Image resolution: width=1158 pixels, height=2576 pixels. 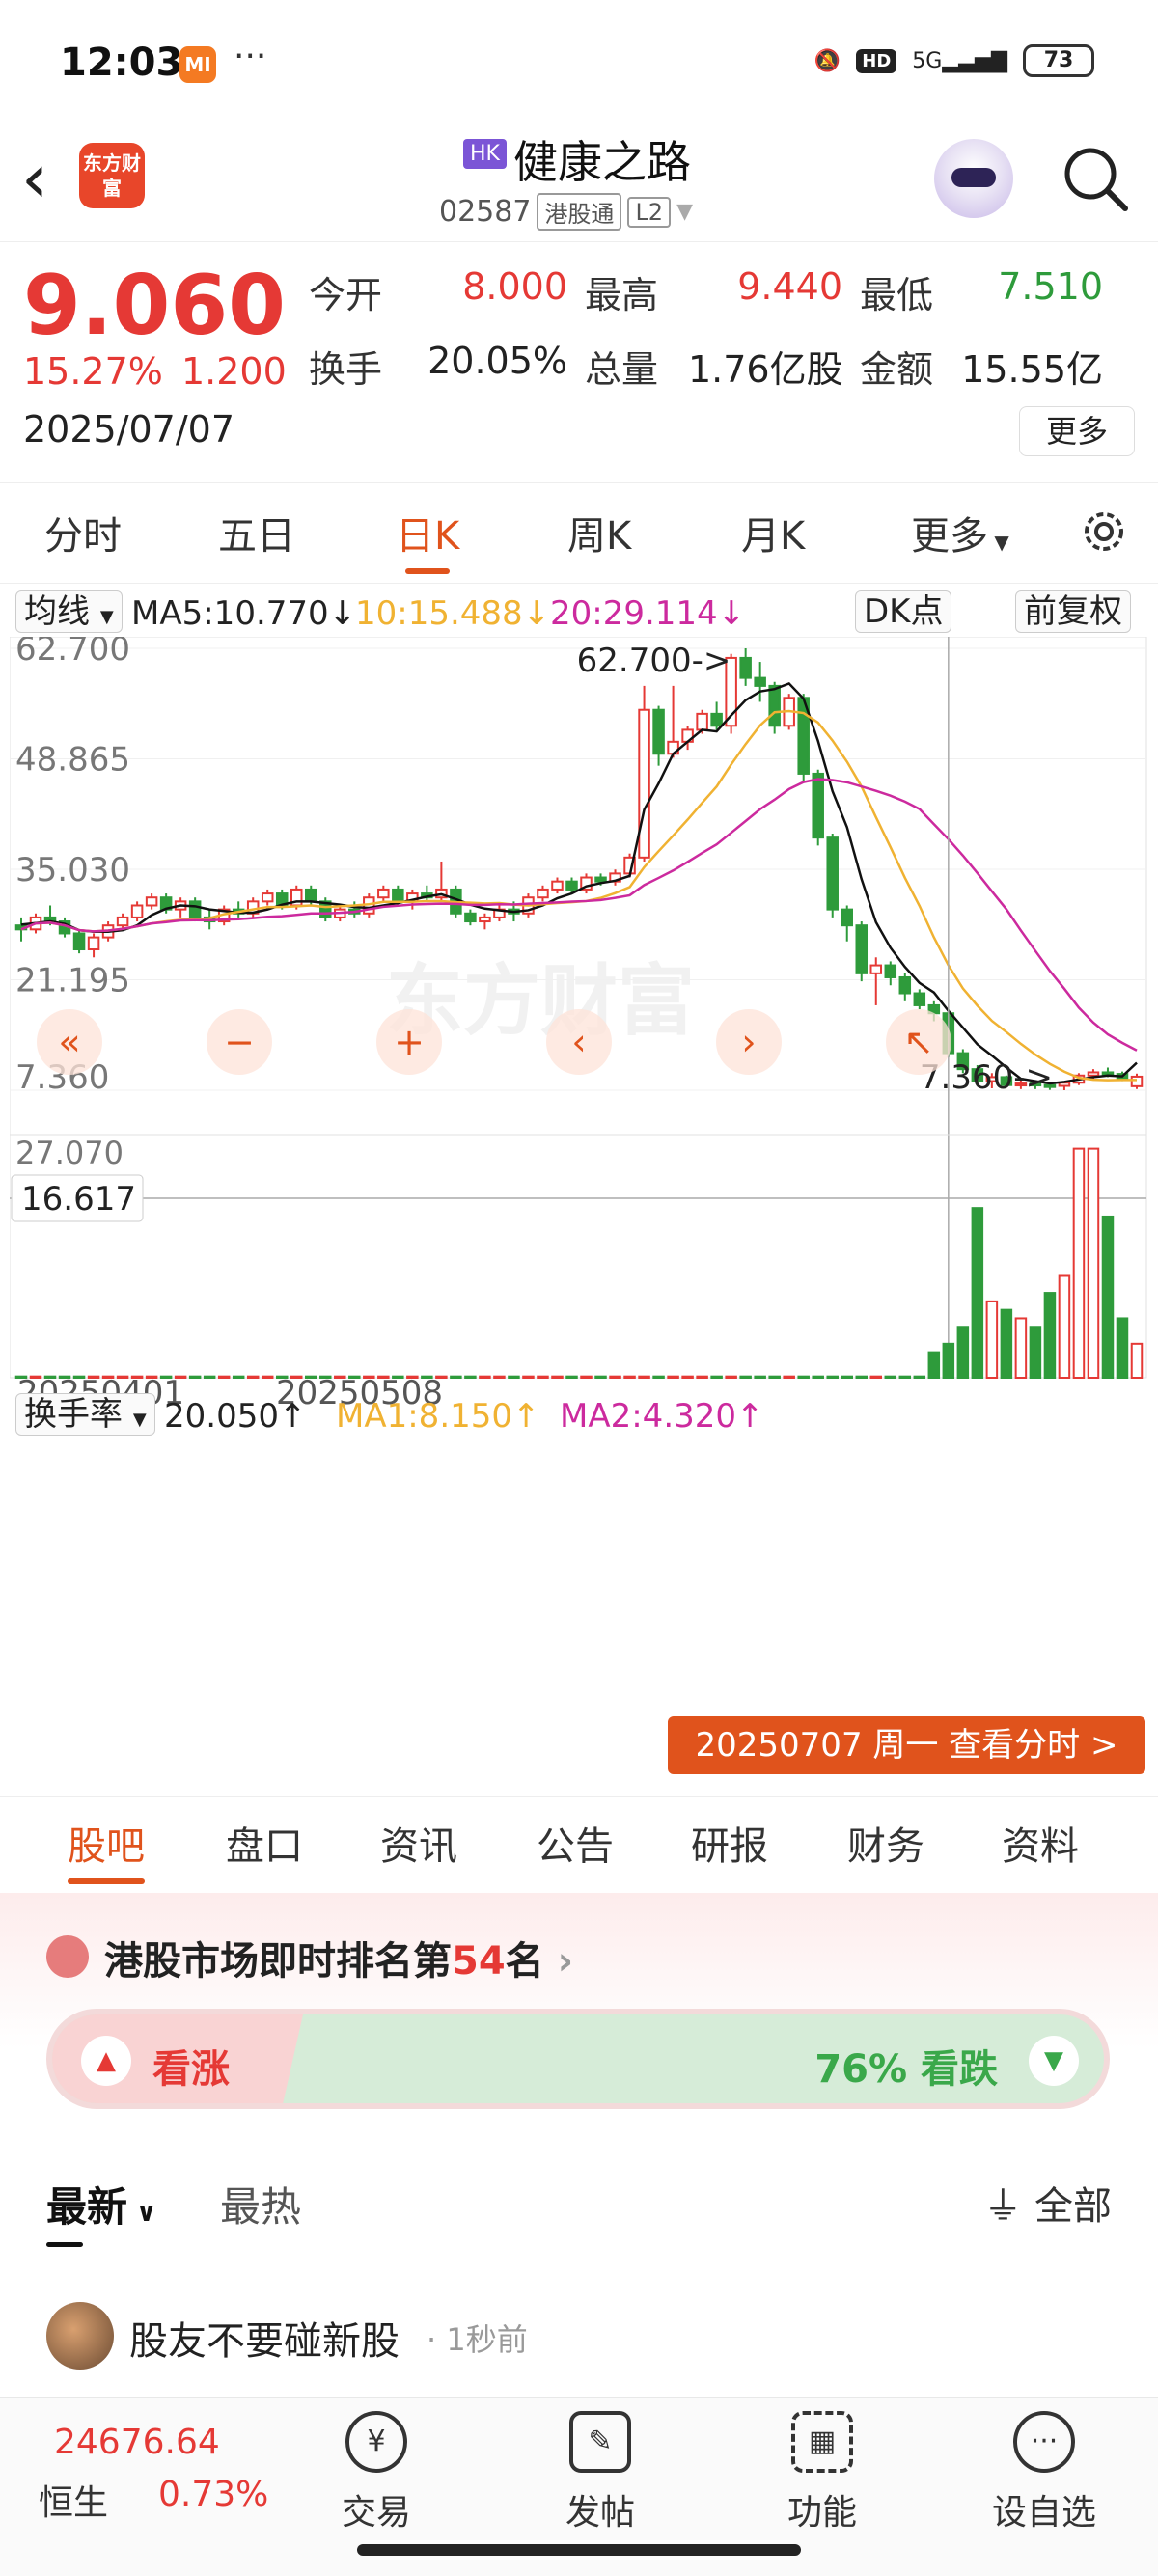 What do you see at coordinates (264, 2338) in the screenshot?
I see `post-author: 股友不要碰新股` at bounding box center [264, 2338].